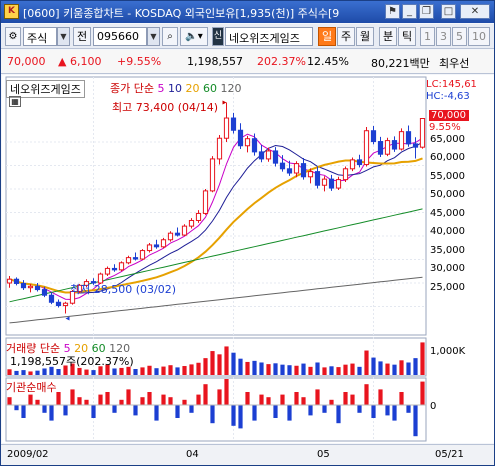 Image resolution: width=495 pixels, height=466 pixels. What do you see at coordinates (216, 409) in the screenshot?
I see `inst-panel-frame` at bounding box center [216, 409].